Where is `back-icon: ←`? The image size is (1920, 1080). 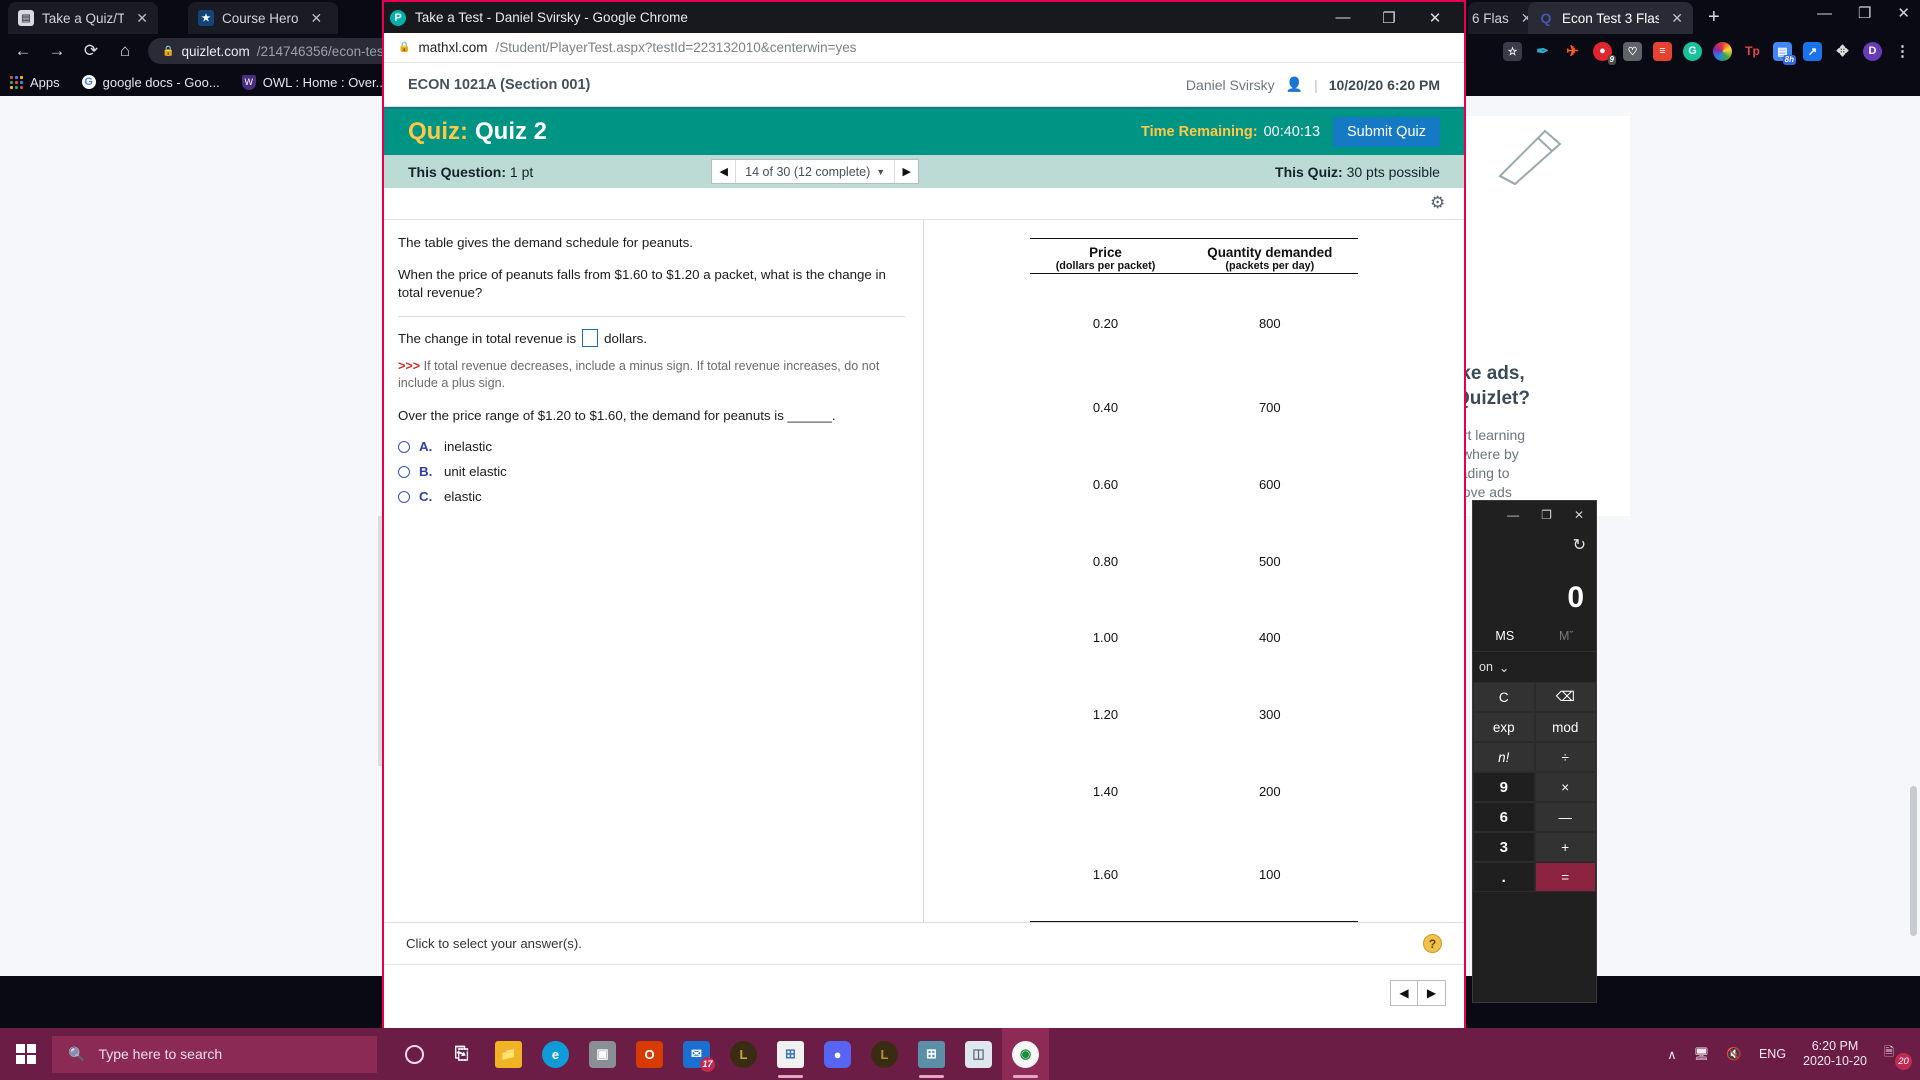 back-icon: ← is located at coordinates (23, 51).